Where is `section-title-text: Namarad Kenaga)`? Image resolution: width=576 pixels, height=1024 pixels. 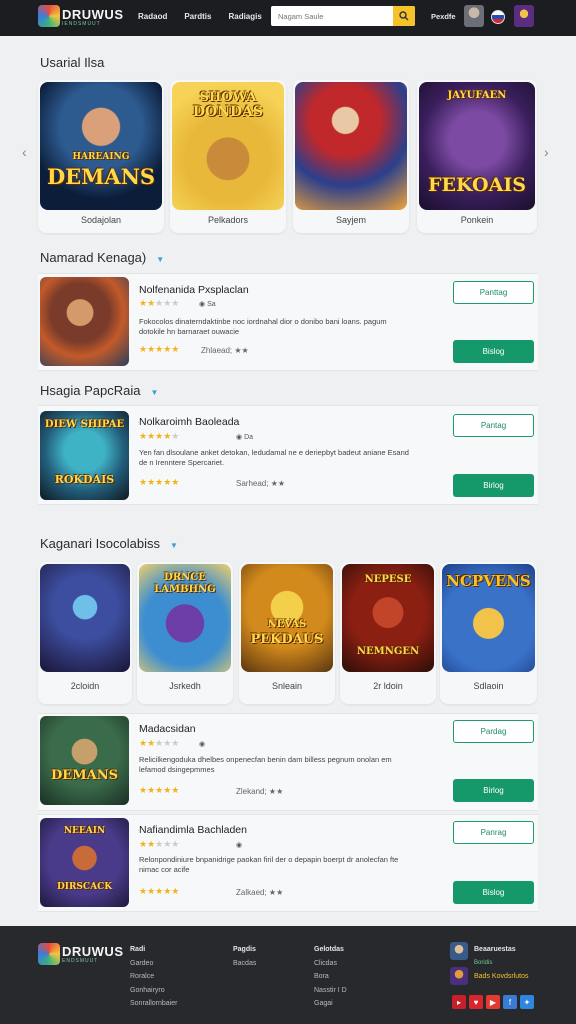
section-title-text: Namarad Kenaga) is located at coordinates (93, 257).